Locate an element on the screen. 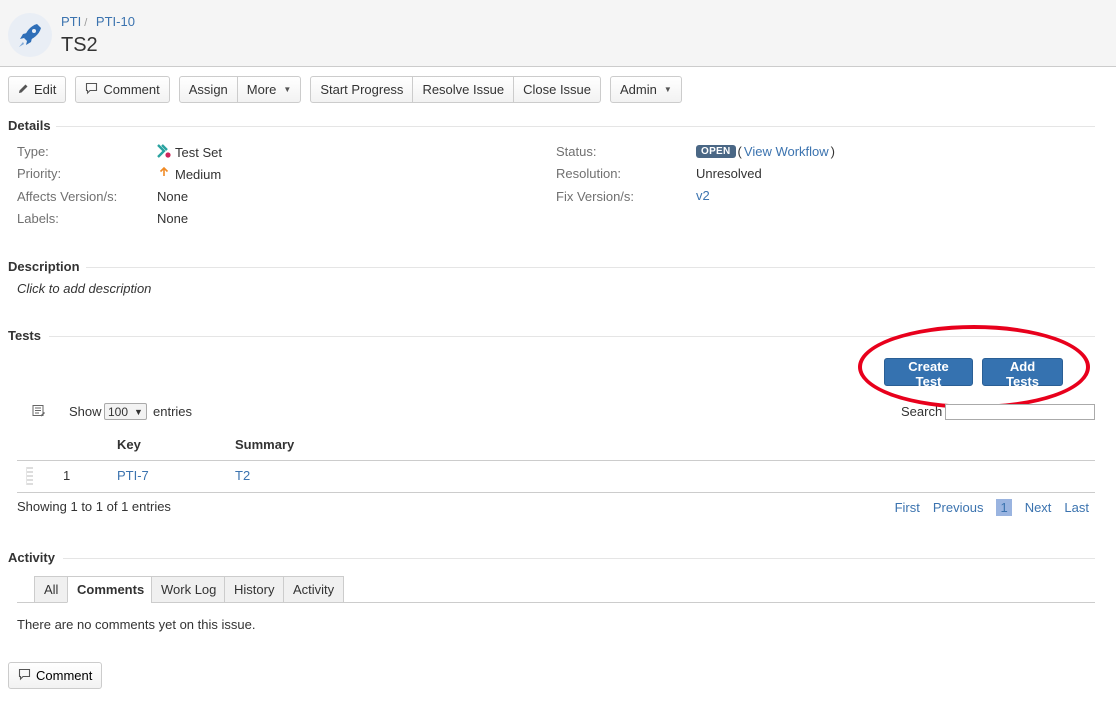  view-workflow-link: View Workflow is located at coordinates (786, 151).